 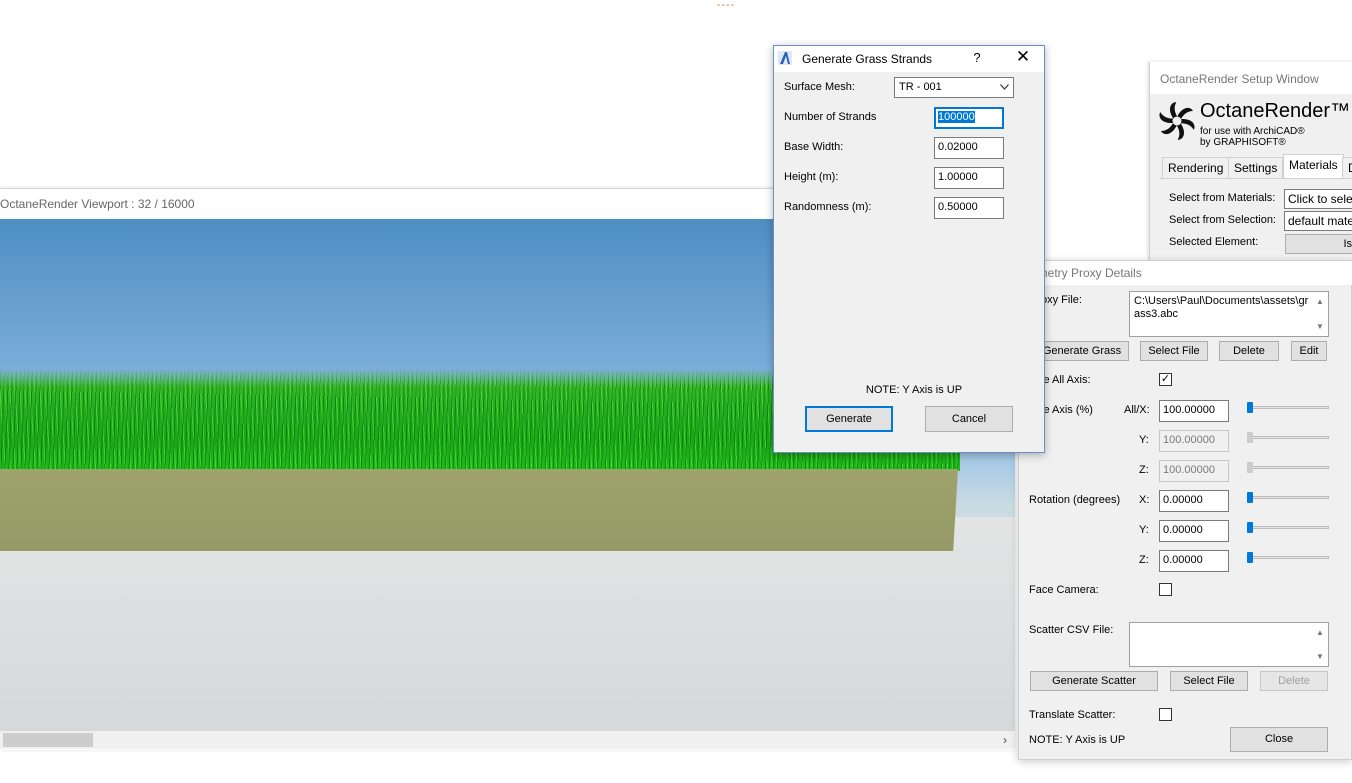 What do you see at coordinates (969, 419) in the screenshot?
I see `cancel-button: Cancel` at bounding box center [969, 419].